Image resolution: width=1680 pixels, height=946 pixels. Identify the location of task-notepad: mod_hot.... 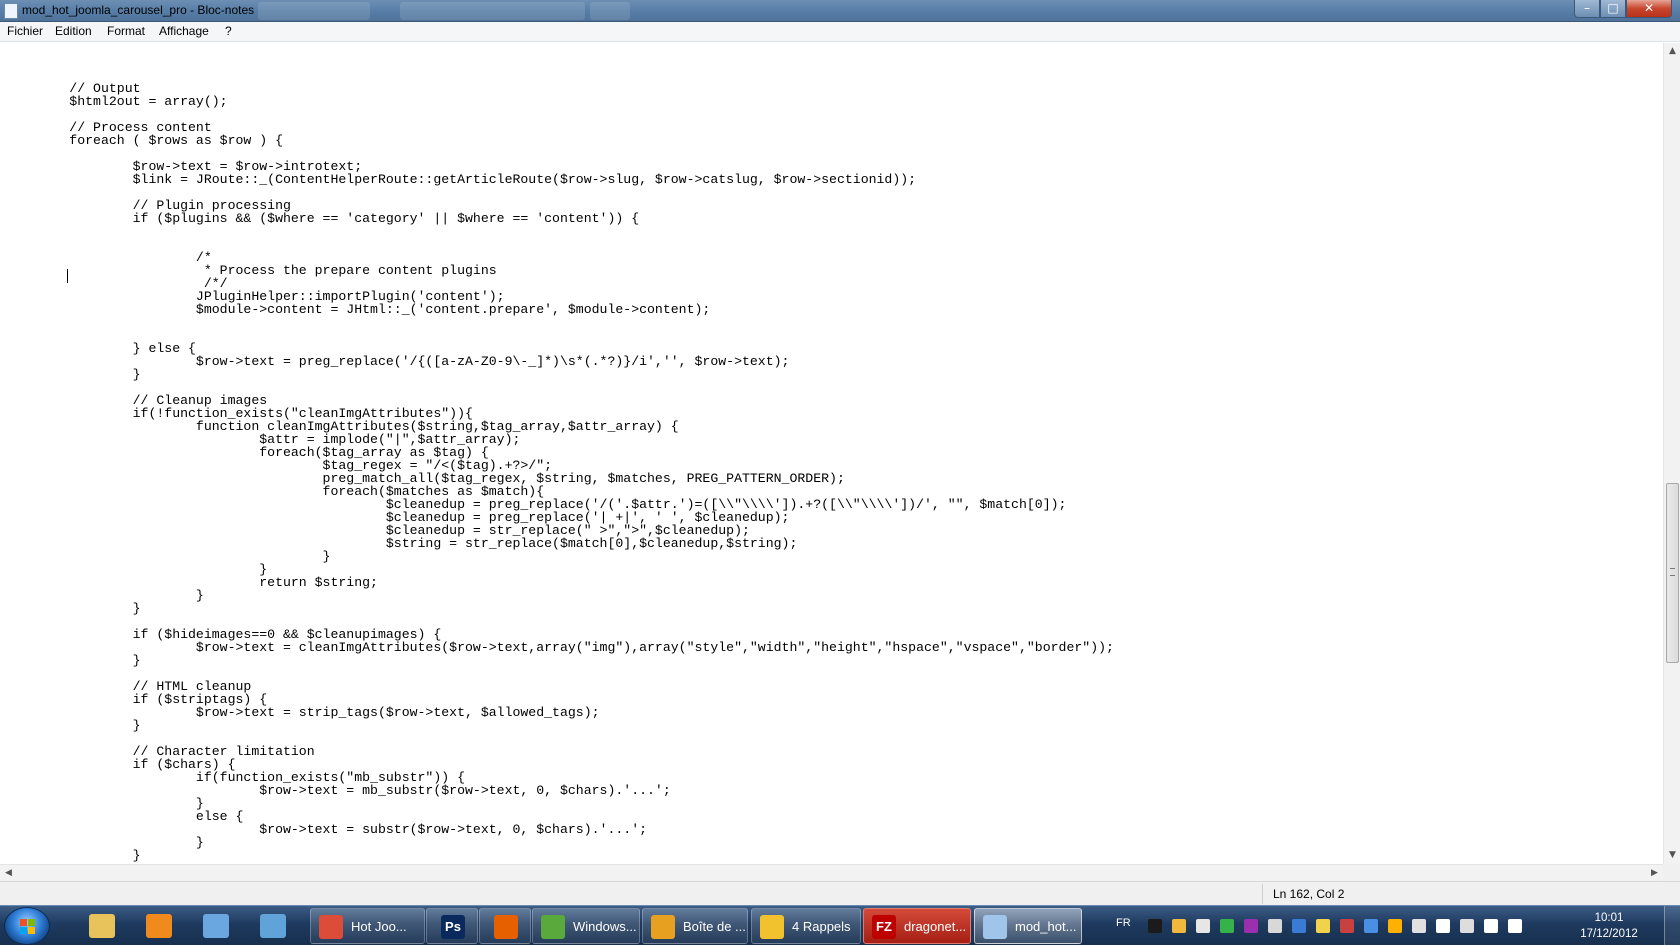
(1028, 926).